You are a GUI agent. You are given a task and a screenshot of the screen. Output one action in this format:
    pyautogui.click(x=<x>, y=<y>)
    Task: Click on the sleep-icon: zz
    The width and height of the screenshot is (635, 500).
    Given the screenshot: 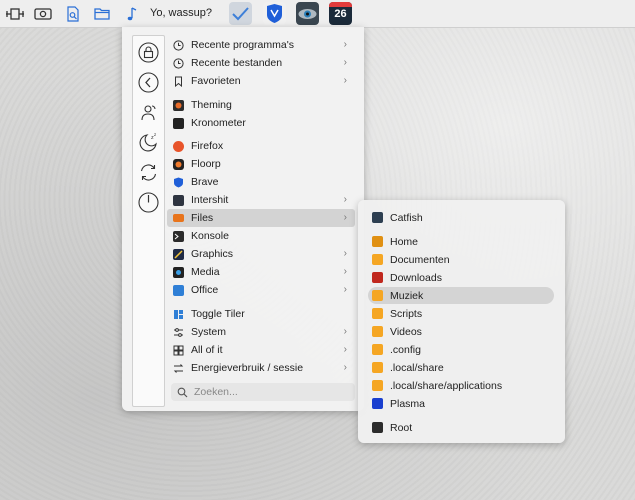 What is the action you would take?
    pyautogui.click(x=148, y=142)
    